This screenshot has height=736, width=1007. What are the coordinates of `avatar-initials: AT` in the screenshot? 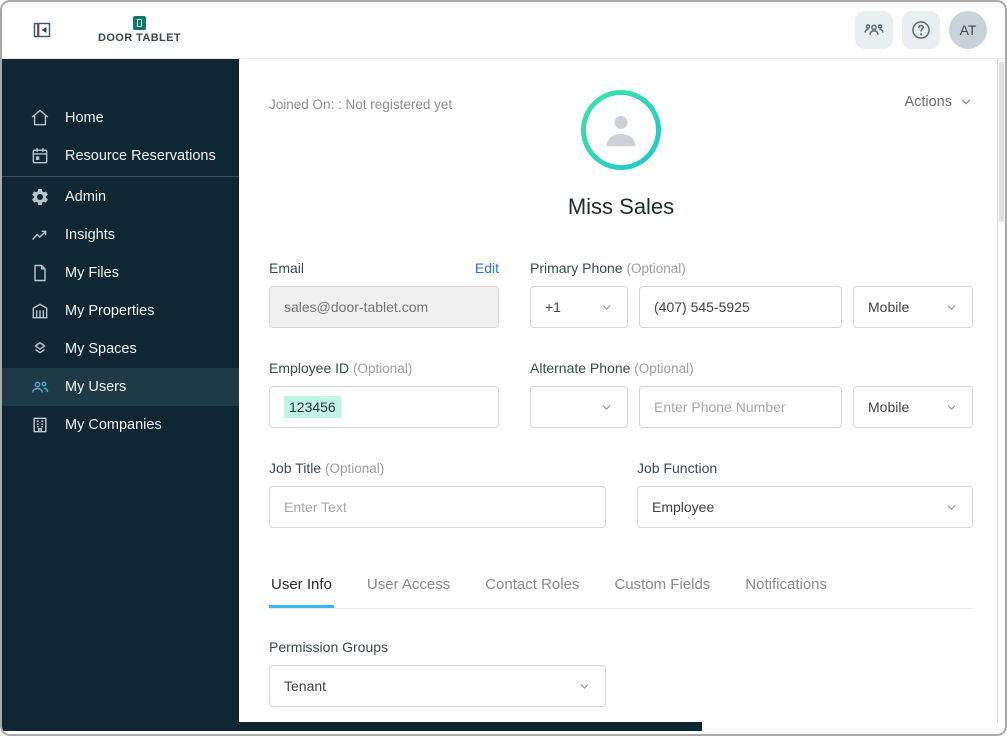 It's located at (968, 30).